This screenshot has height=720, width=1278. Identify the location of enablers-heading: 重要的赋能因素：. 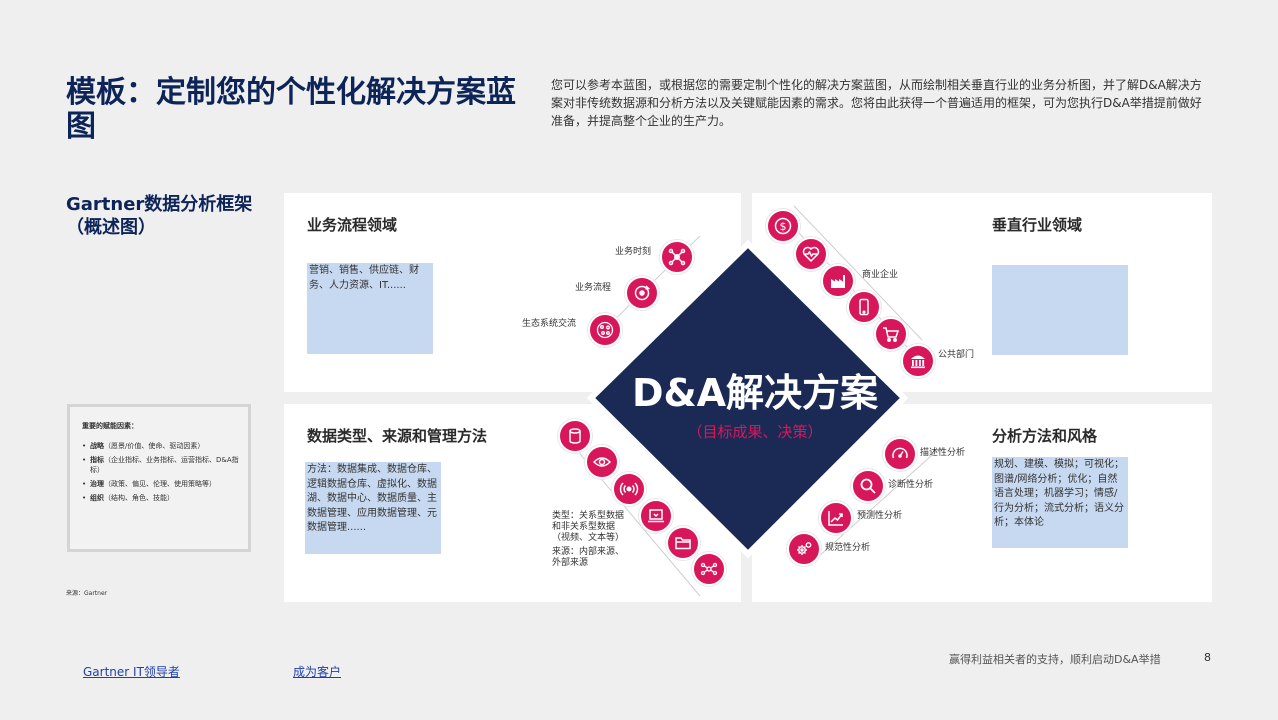
(110, 426).